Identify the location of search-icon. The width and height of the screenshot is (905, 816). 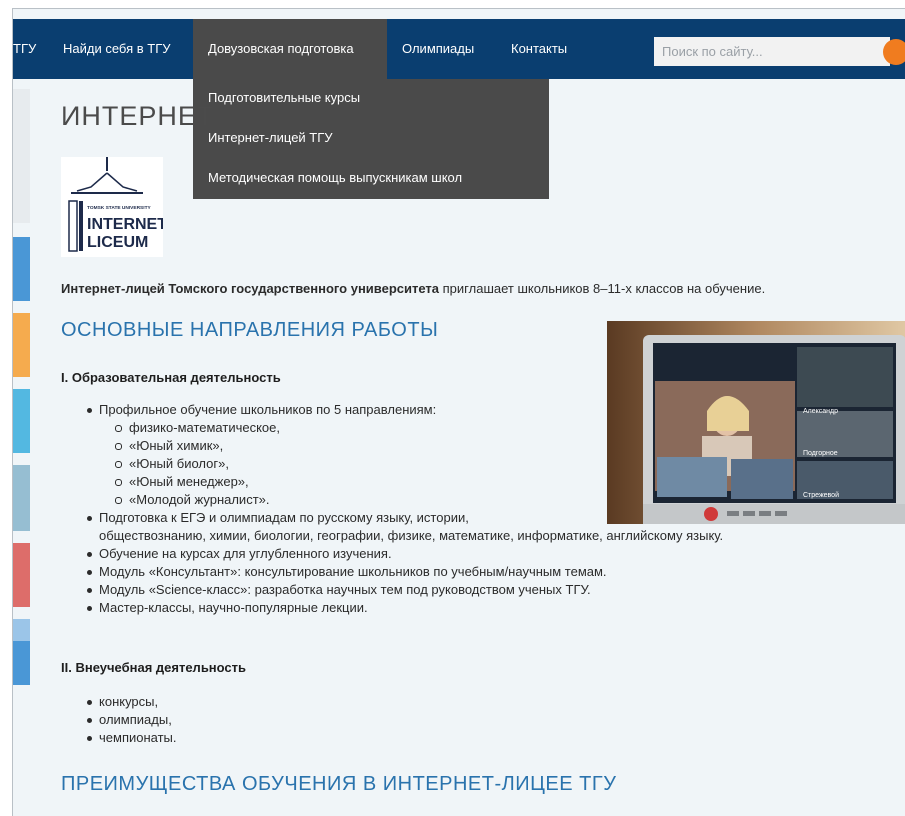
(894, 52).